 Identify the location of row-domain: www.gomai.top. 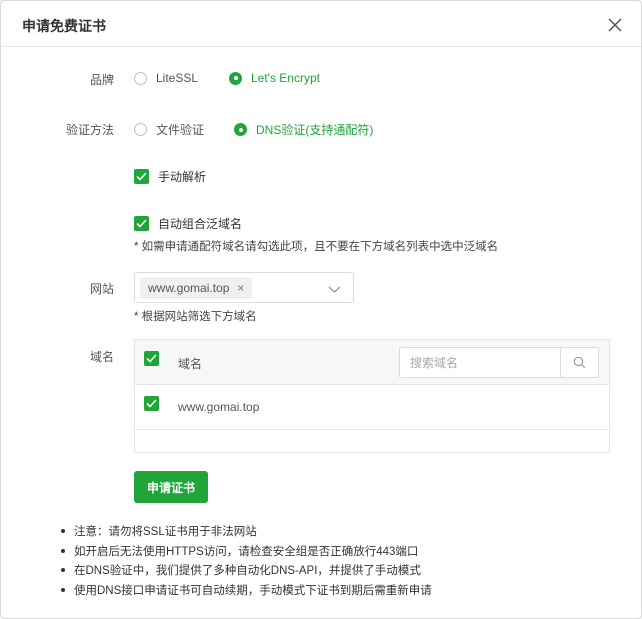
(219, 407).